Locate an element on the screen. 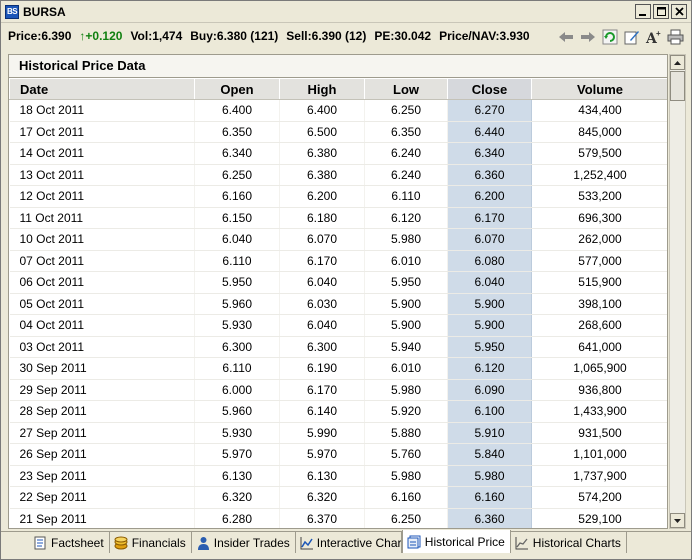 The image size is (692, 560). table-row: 06 Oct 2011 5.950 6.040 5.950 6.040 515,900 is located at coordinates (338, 282).